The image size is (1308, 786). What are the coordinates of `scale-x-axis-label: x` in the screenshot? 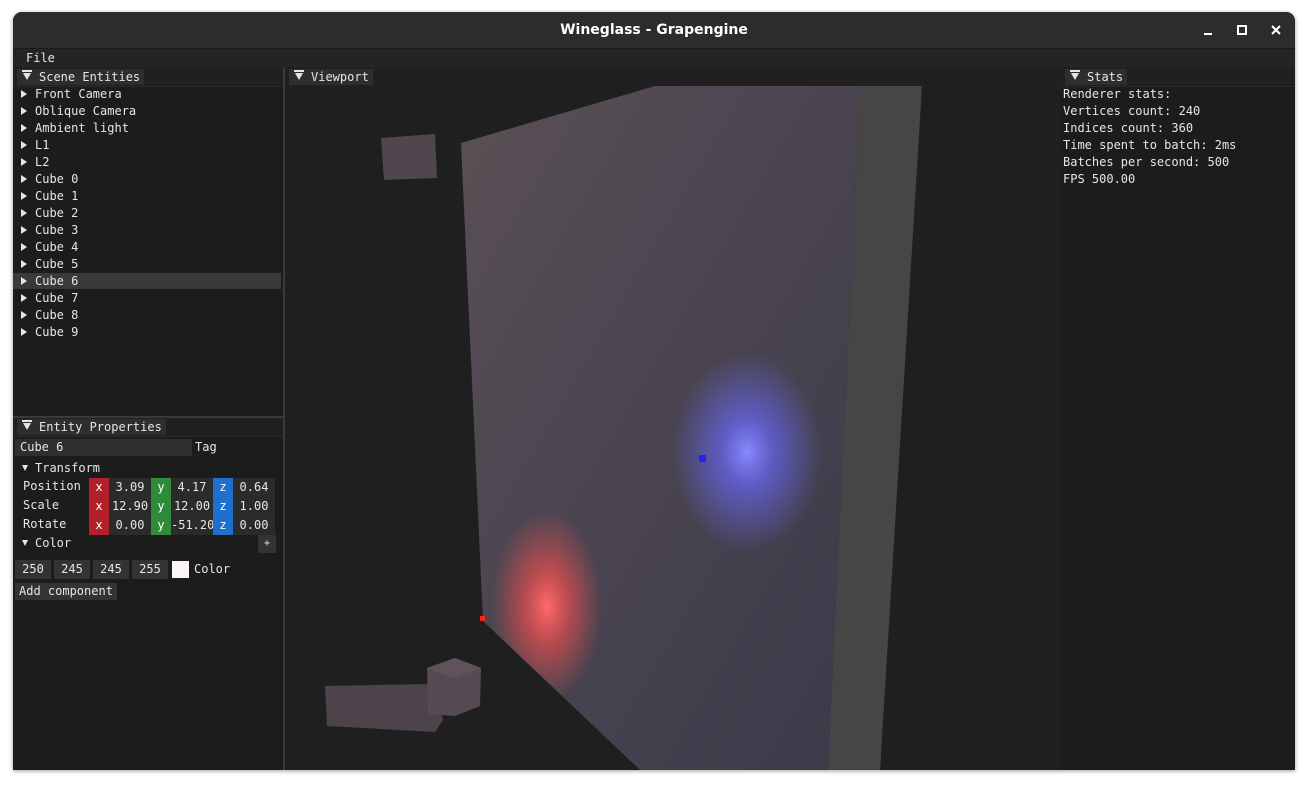 It's located at (99, 506).